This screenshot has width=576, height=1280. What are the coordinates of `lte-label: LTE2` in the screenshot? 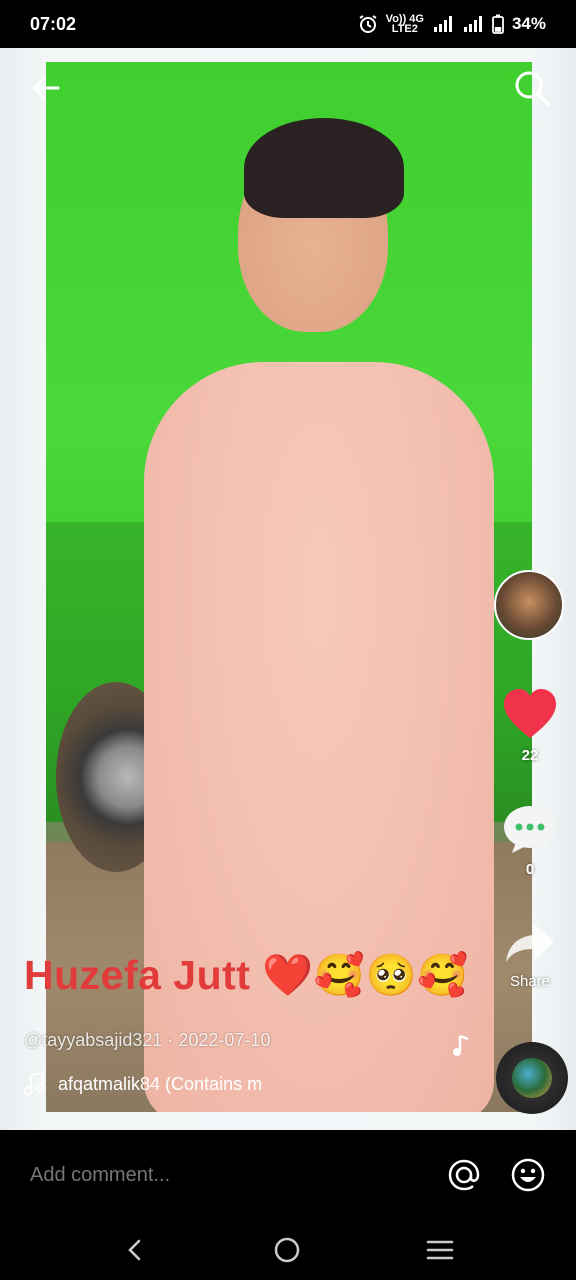 It's located at (404, 29).